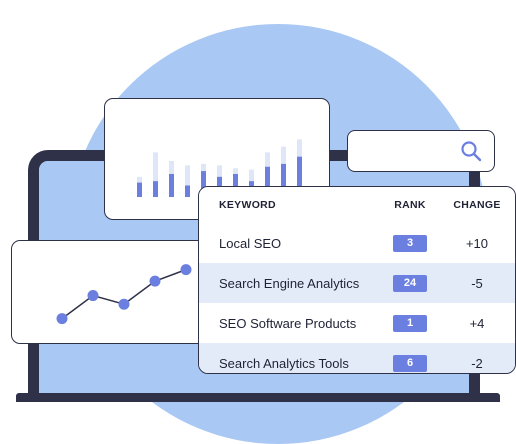  I want to click on line-chart, so click(124, 294).